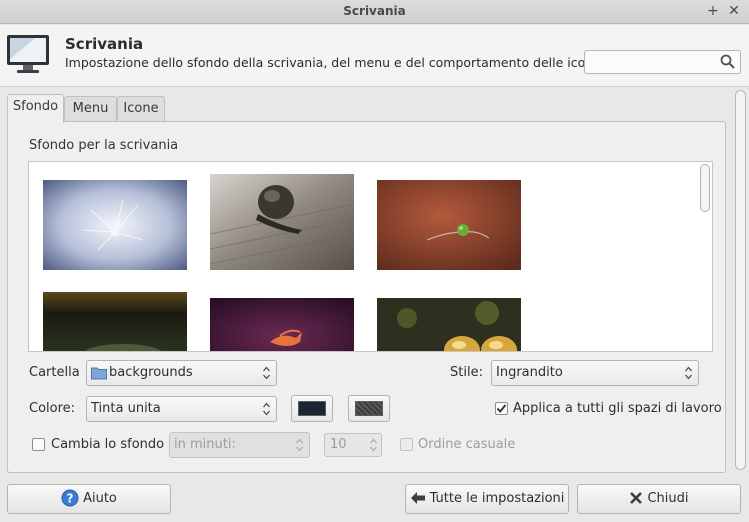 The height and width of the screenshot is (522, 749). Describe the element at coordinates (35, 108) in the screenshot. I see `tab-sfondo: Sfondo` at that location.